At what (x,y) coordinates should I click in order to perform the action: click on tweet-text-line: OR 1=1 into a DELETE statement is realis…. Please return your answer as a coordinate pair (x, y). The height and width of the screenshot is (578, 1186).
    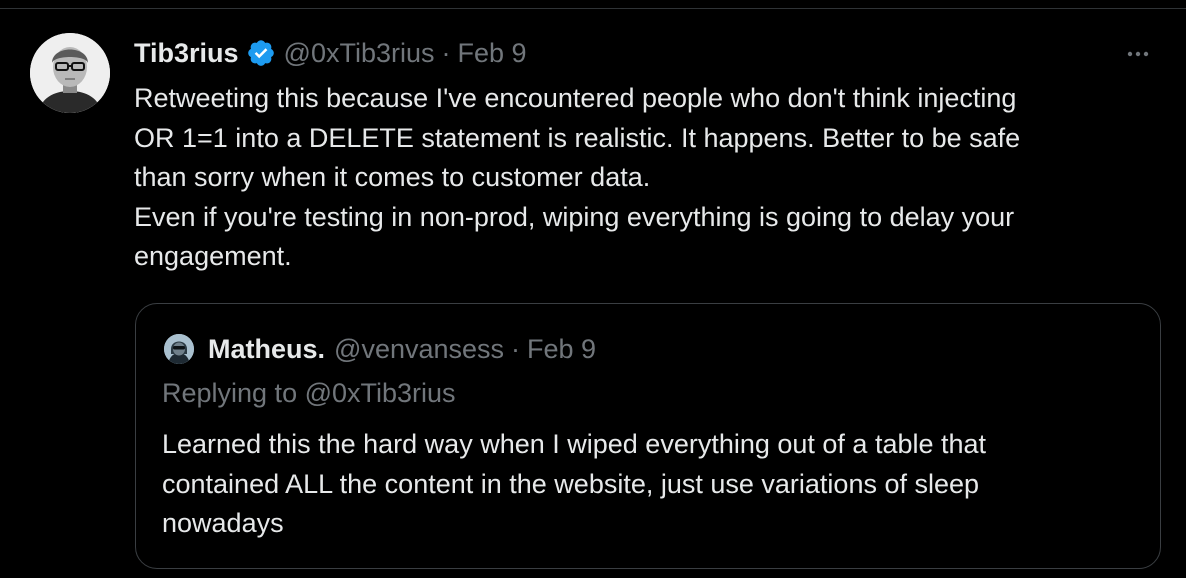
    Looking at the image, I should click on (577, 137).